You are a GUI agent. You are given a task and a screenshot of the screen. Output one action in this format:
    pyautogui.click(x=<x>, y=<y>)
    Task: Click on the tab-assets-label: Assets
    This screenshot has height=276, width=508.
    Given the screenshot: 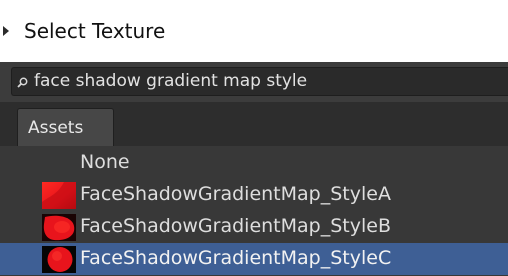 What is the action you would take?
    pyautogui.click(x=56, y=128)
    